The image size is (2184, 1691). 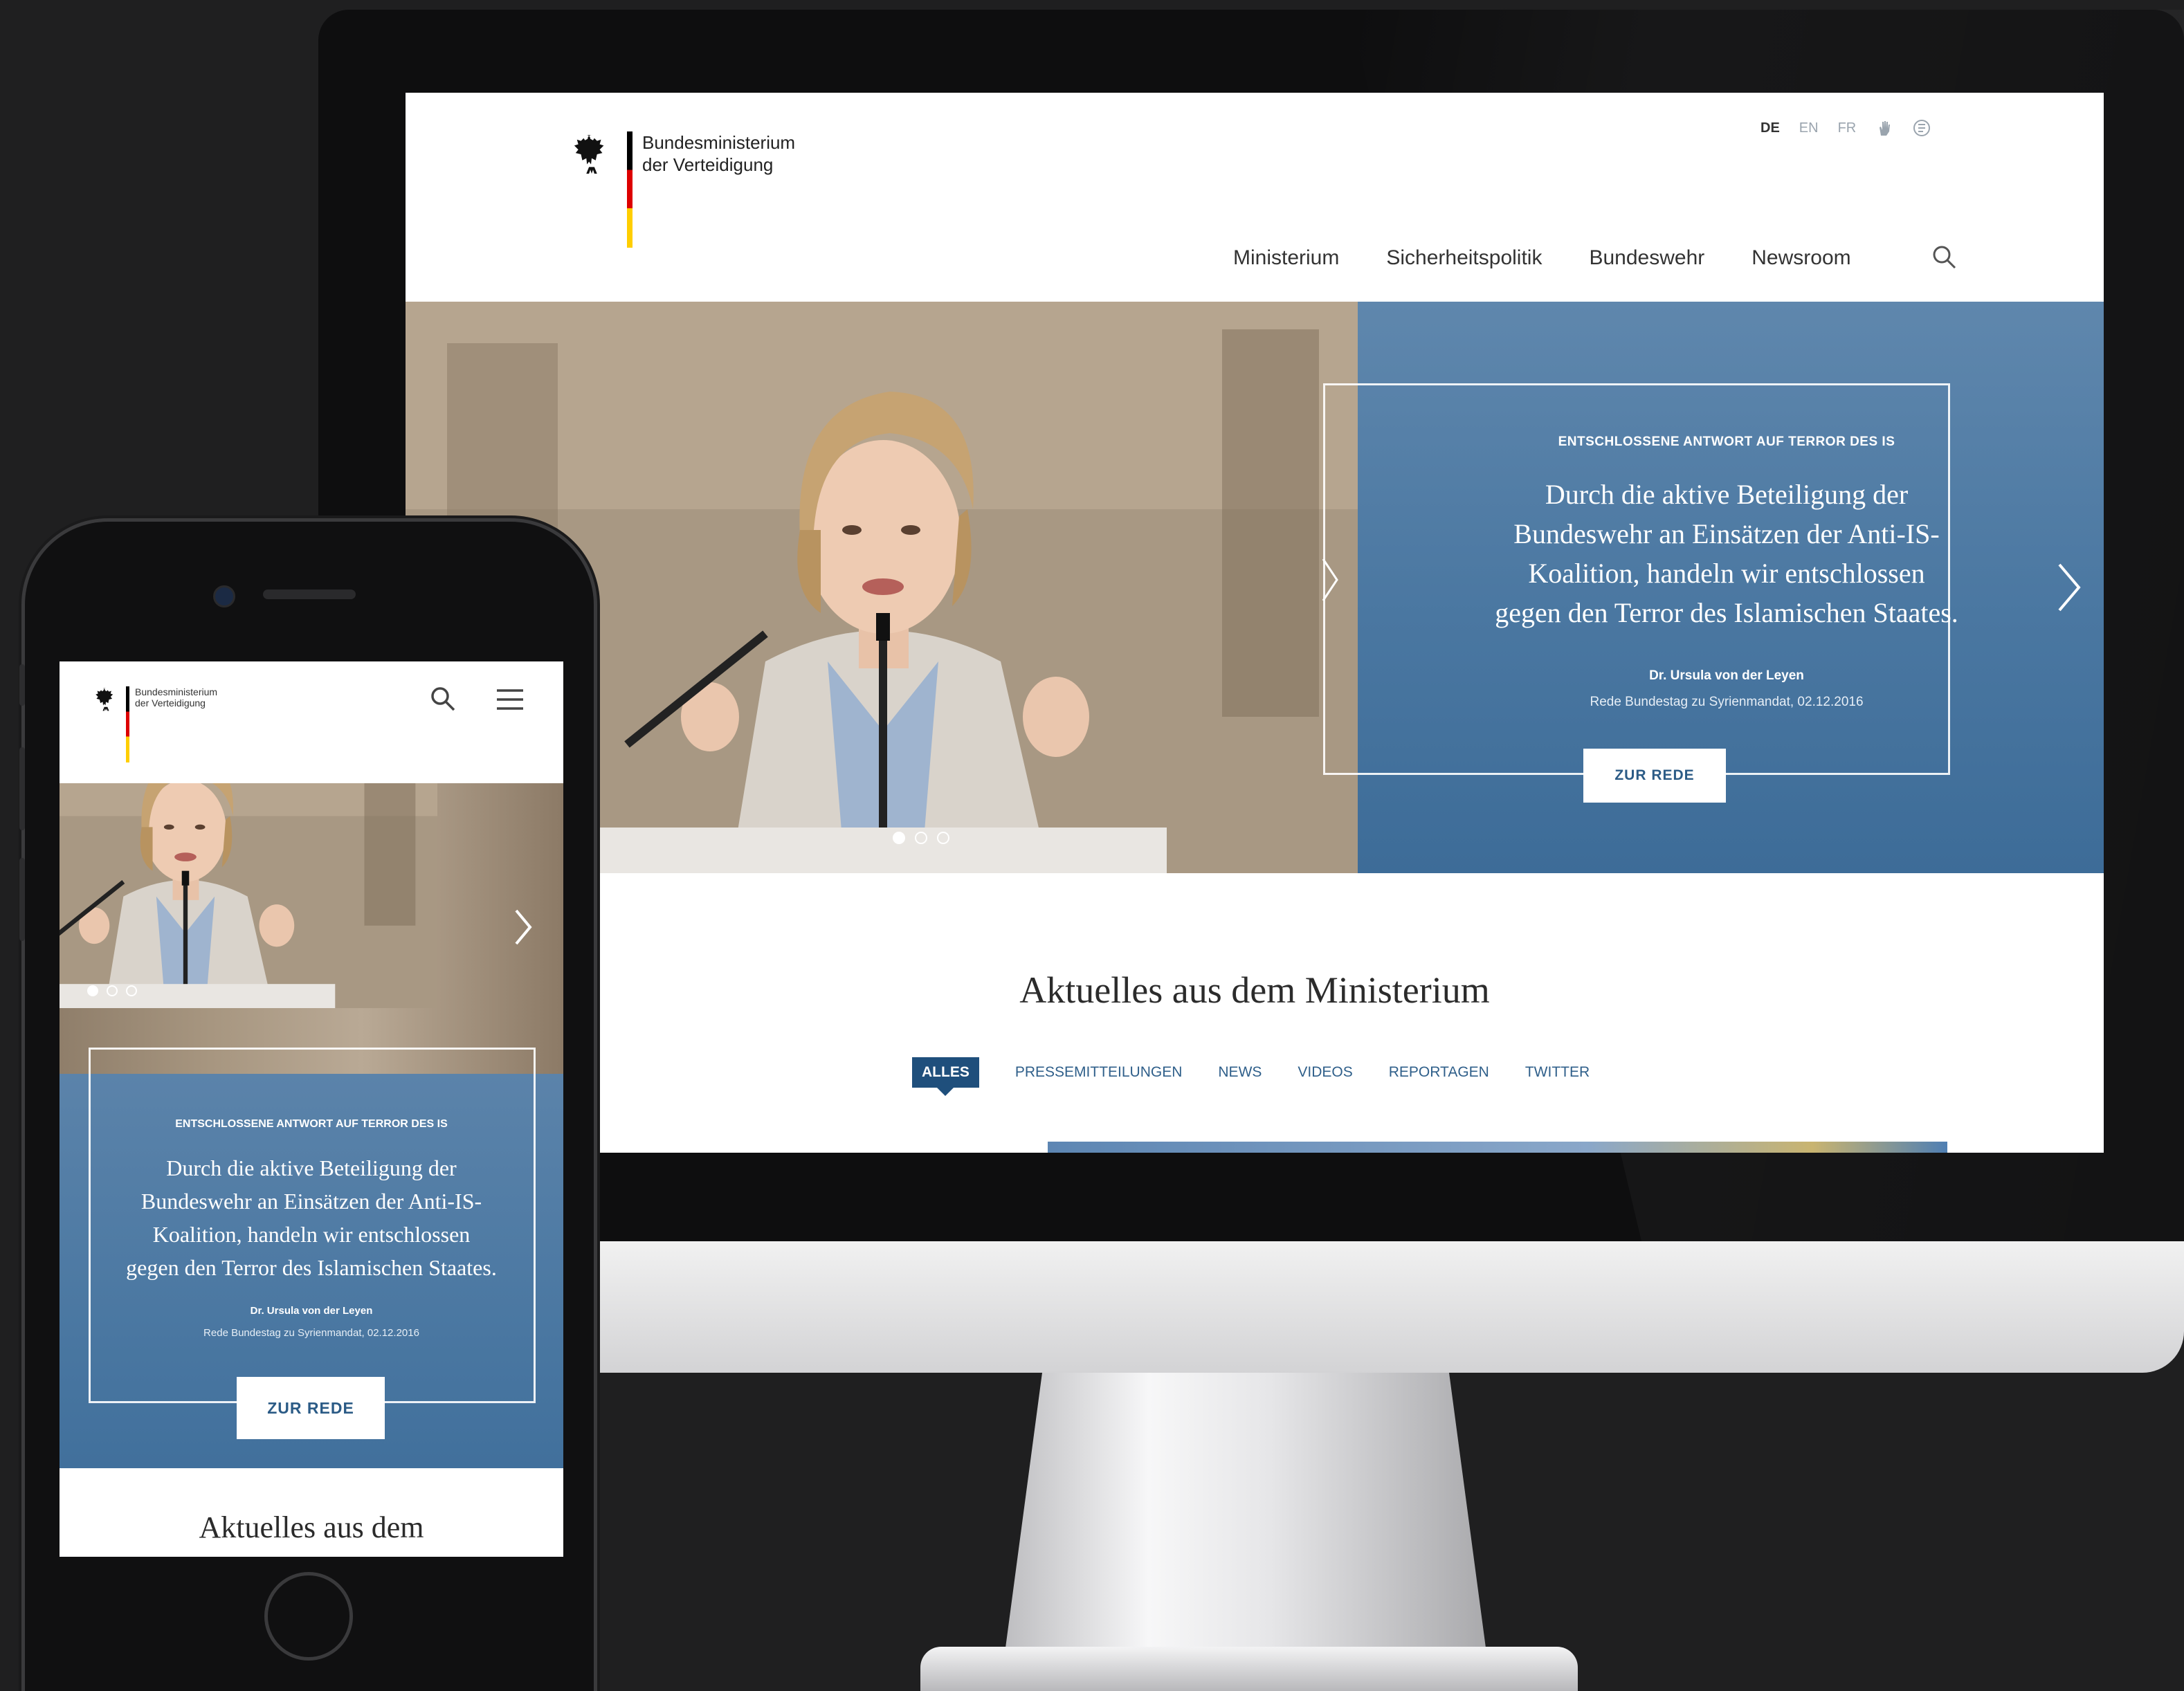 What do you see at coordinates (1325, 1072) in the screenshot?
I see `tab-videos: VIDEOS` at bounding box center [1325, 1072].